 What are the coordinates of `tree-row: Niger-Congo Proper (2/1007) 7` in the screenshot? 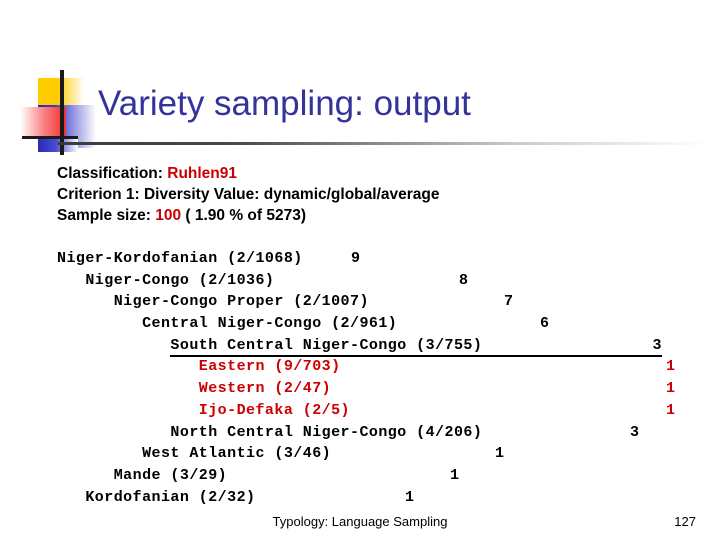 It's located at (377, 302).